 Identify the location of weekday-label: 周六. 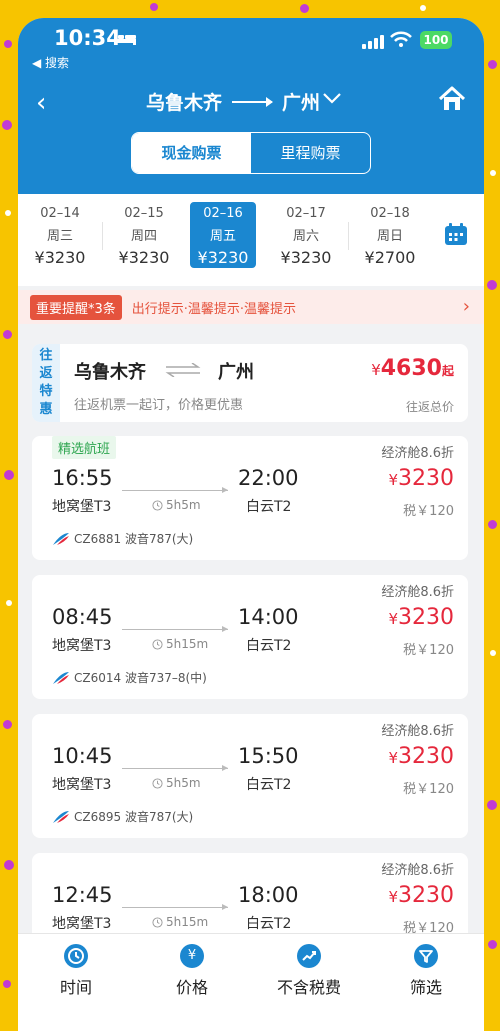
(305, 236).